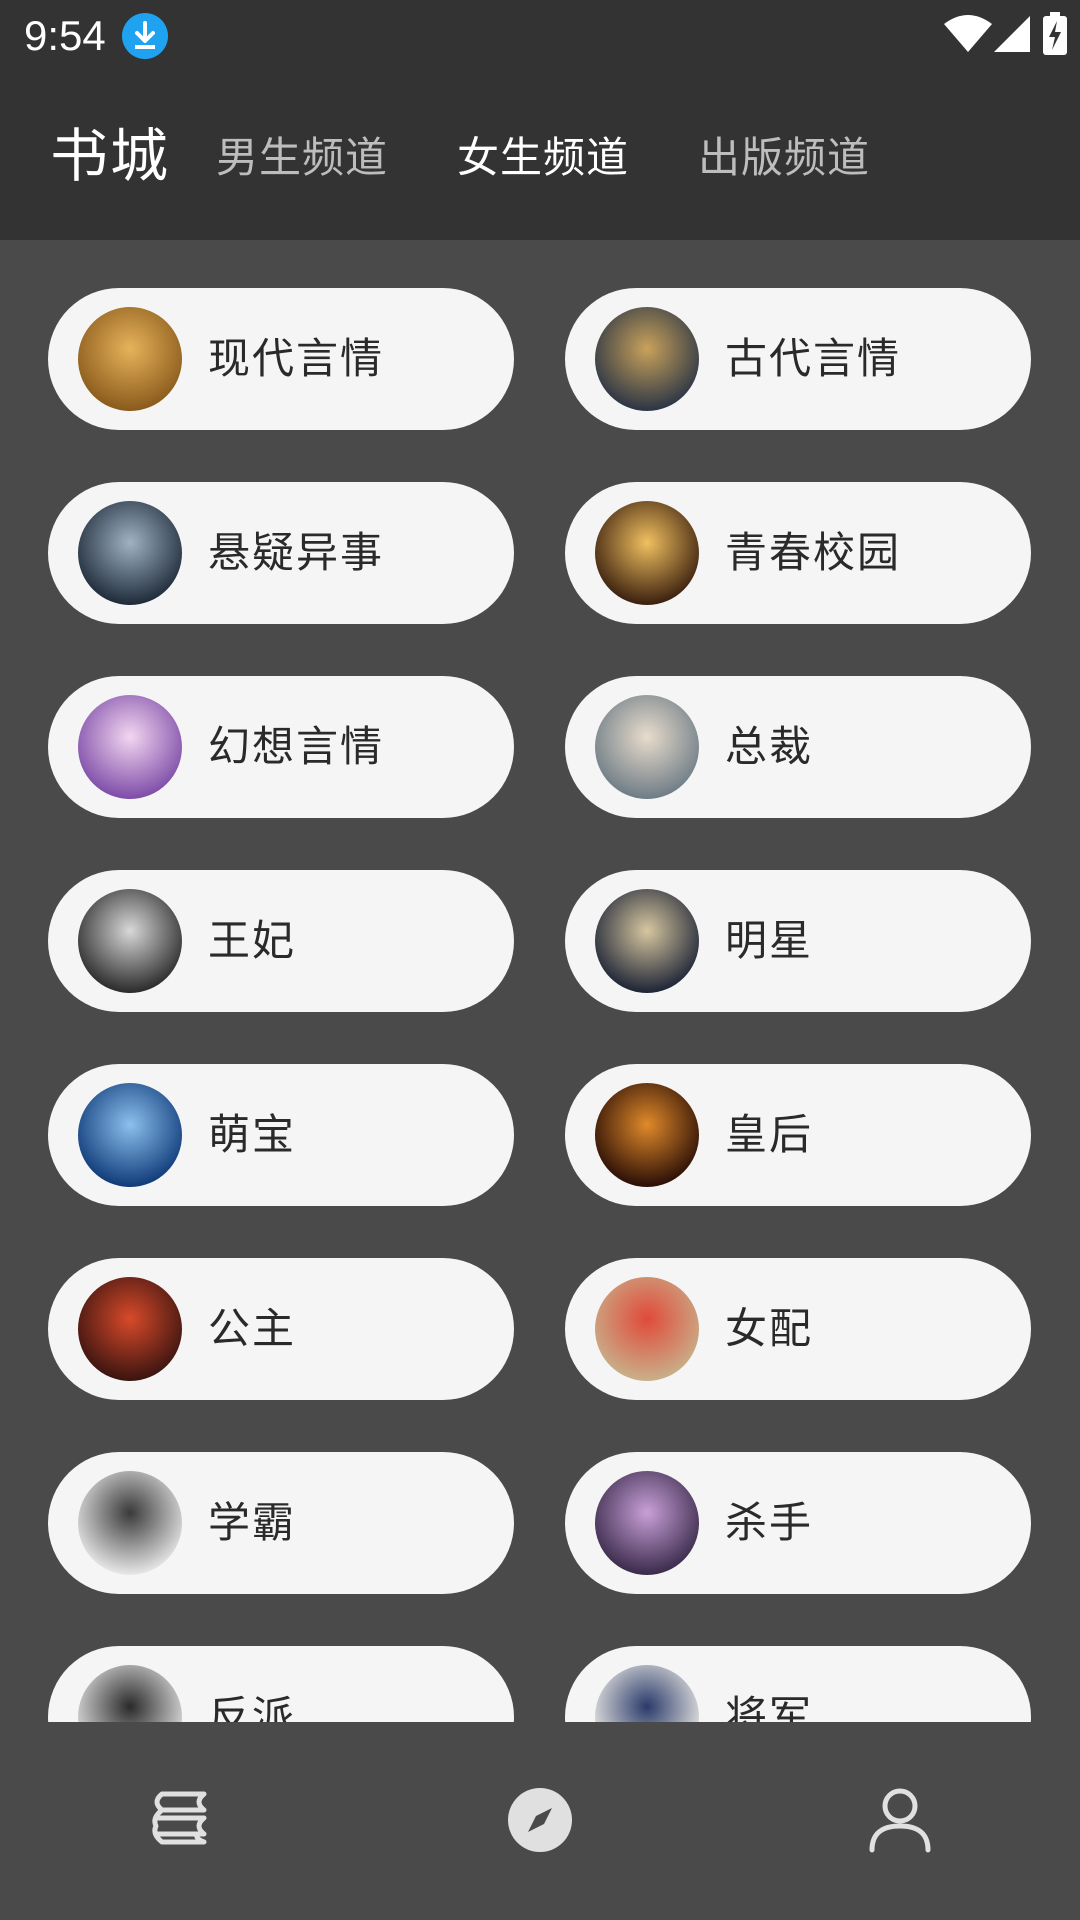  I want to click on category-villain: 反派, so click(281, 1684).